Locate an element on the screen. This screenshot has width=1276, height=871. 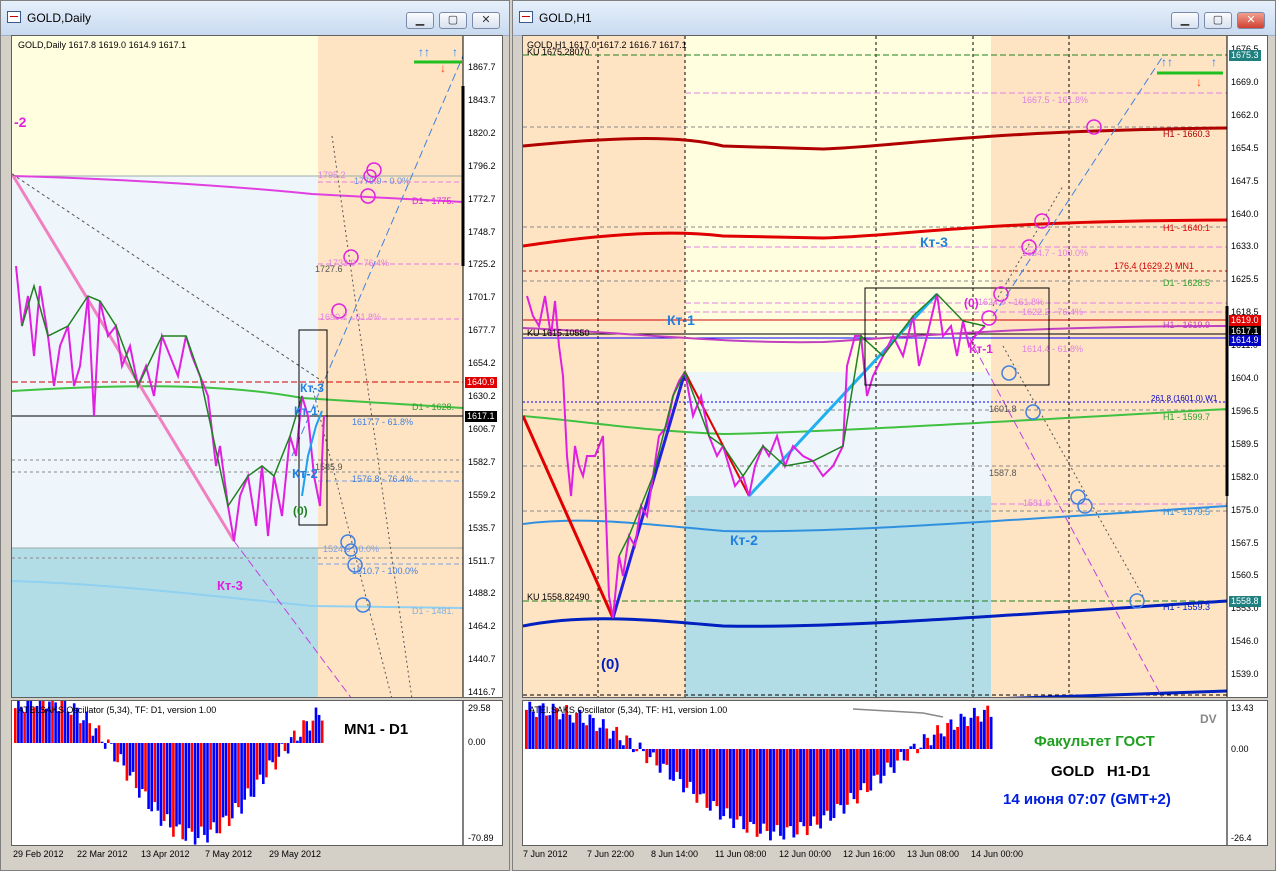
d1-1628-label: D1 - 1628. is located at coordinates (433, 407).